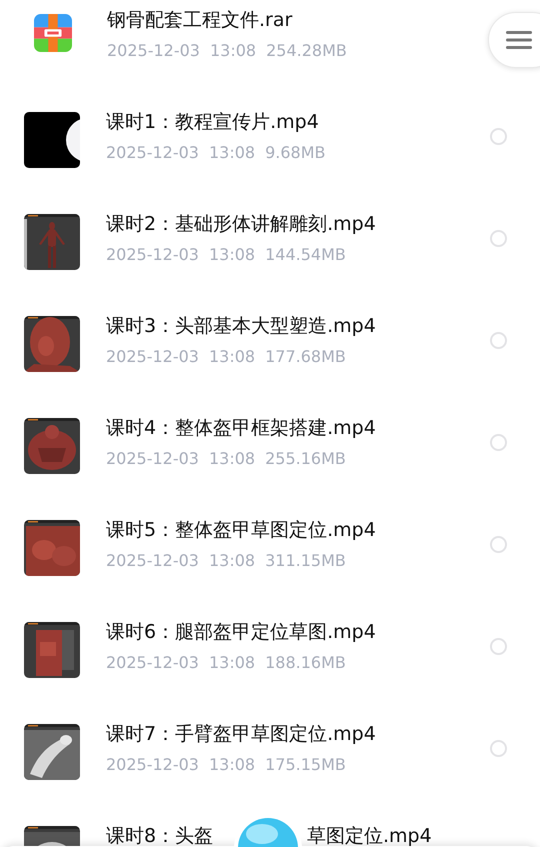  I want to click on file-size: 144.54MB, so click(305, 255).